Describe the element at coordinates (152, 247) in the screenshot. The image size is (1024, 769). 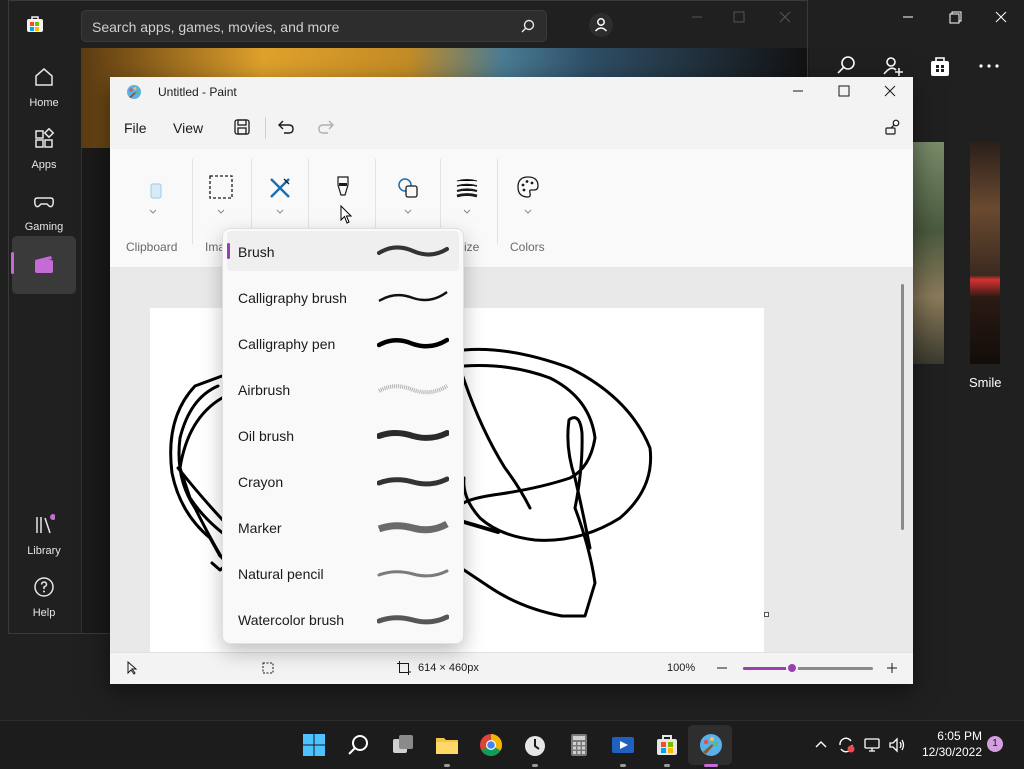
I see `ribbon-label-clipboard: Clipboard` at that location.